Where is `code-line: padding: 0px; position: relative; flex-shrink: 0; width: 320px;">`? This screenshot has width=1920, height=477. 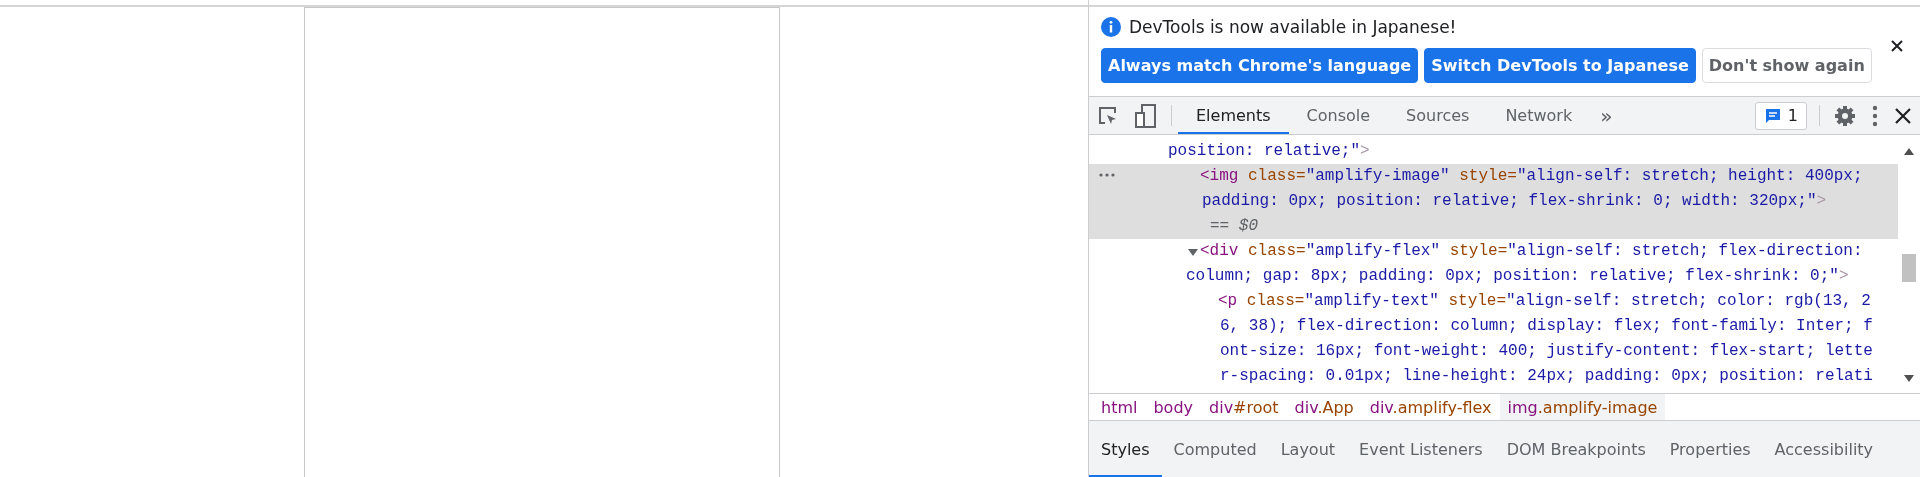 code-line: padding: 0px; position: relative; flex-shrink: 0; width: 320px;"> is located at coordinates (1514, 201).